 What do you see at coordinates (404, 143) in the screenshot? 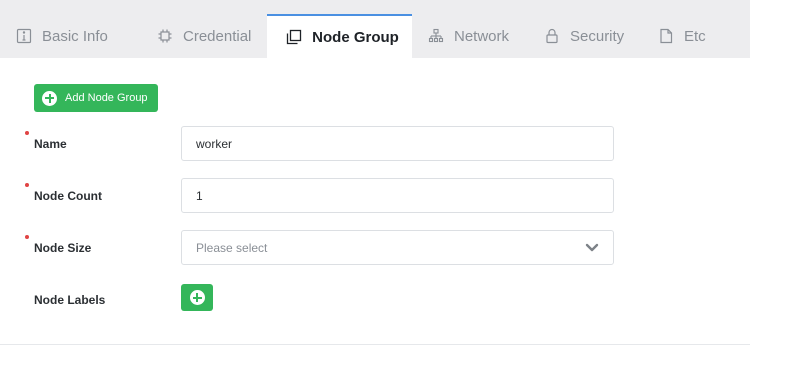
I see `name-input` at bounding box center [404, 143].